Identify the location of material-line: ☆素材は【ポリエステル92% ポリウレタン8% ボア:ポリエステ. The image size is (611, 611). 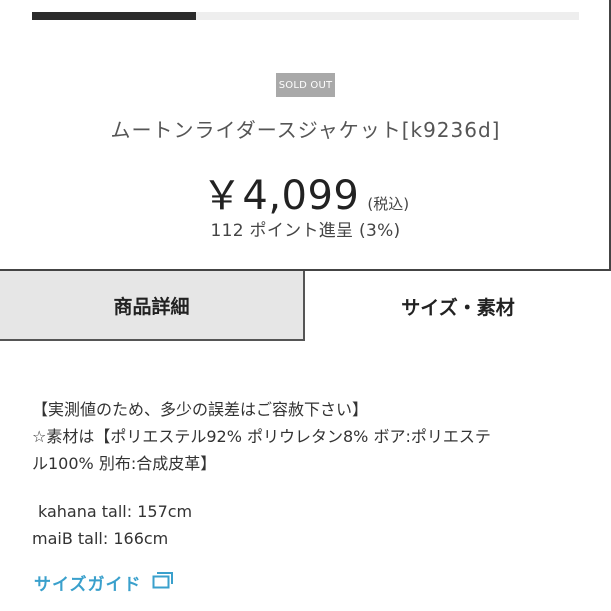
(261, 436).